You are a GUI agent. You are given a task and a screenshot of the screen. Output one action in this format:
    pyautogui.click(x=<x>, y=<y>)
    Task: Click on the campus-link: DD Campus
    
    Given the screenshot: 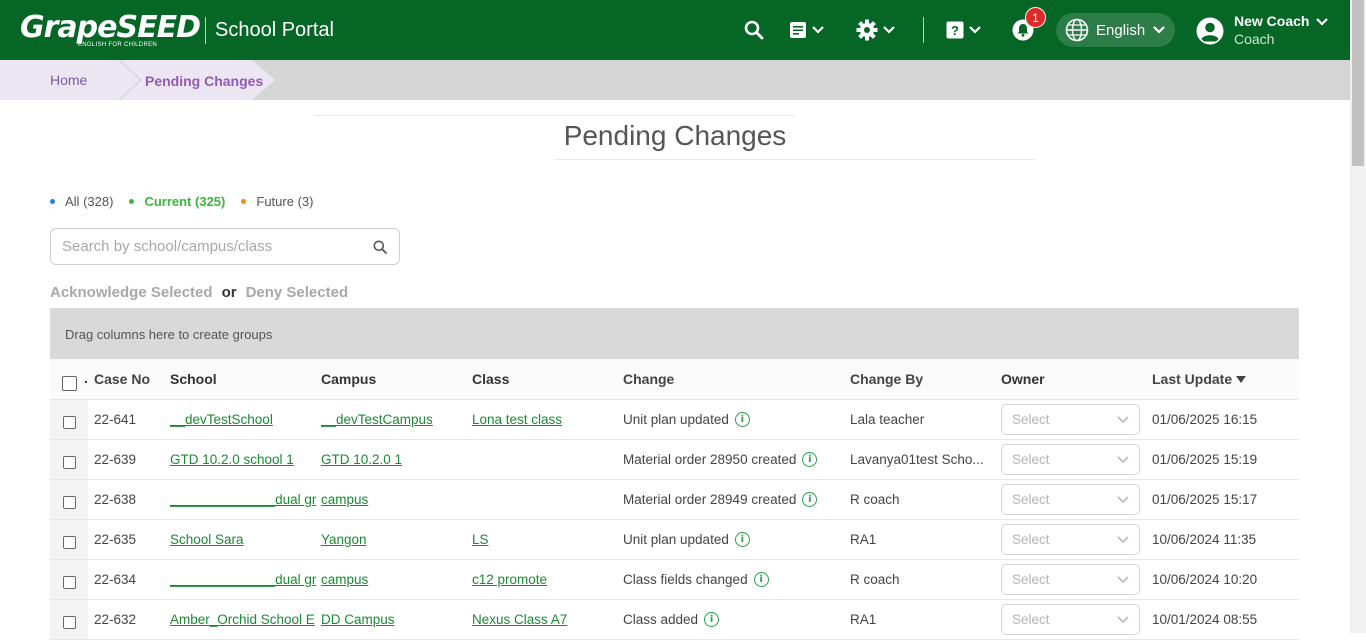 What is the action you would take?
    pyautogui.click(x=358, y=619)
    